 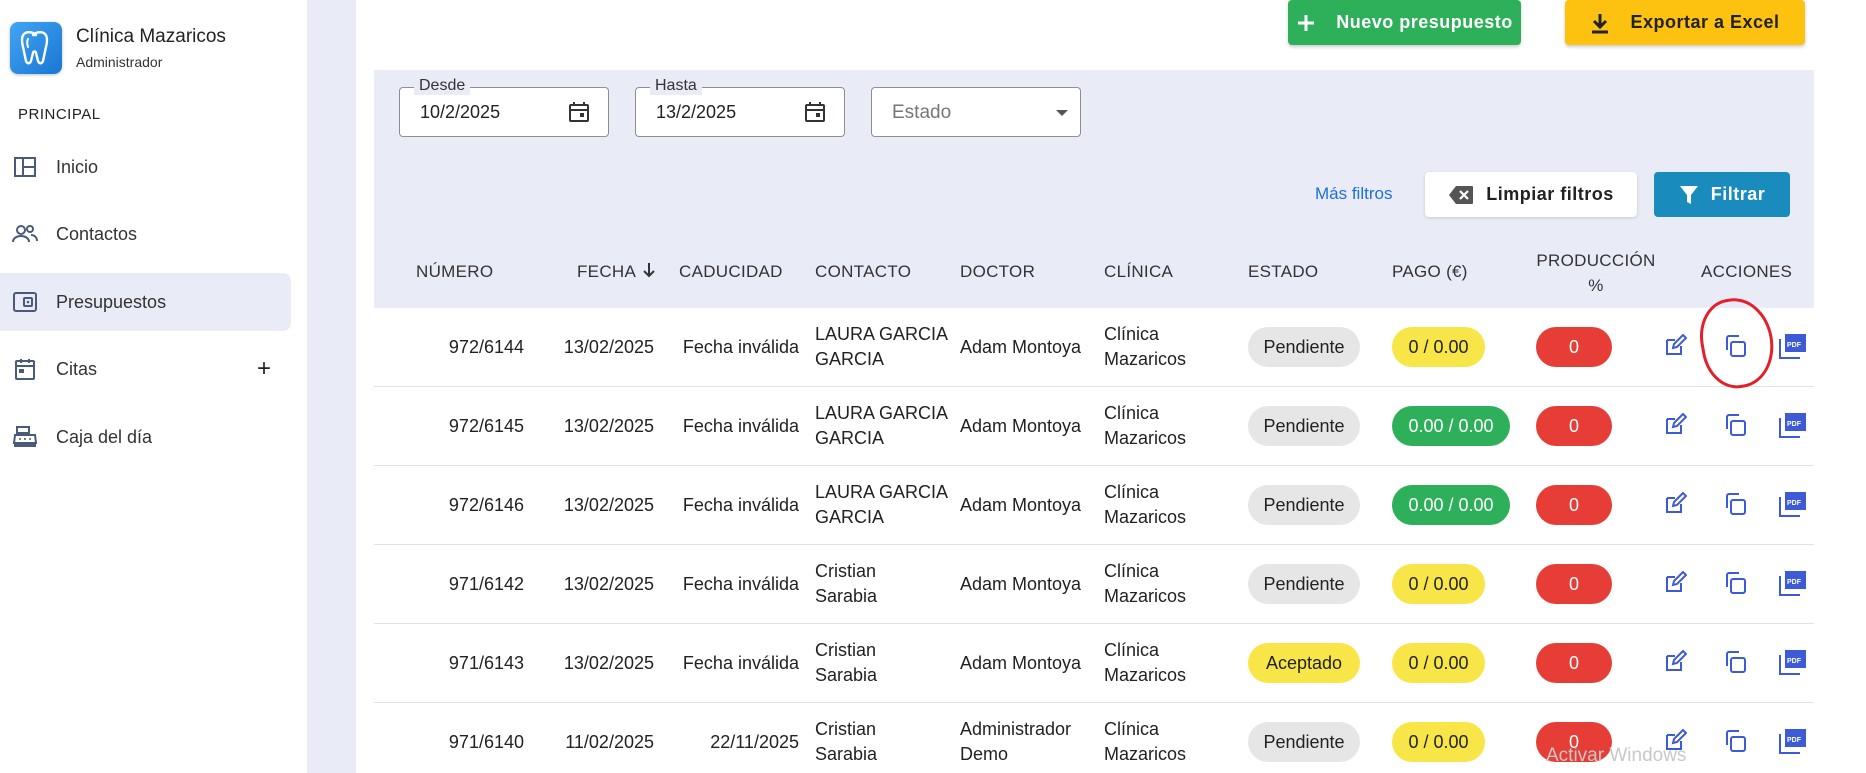 I want to click on funnel-icon, so click(x=1689, y=195).